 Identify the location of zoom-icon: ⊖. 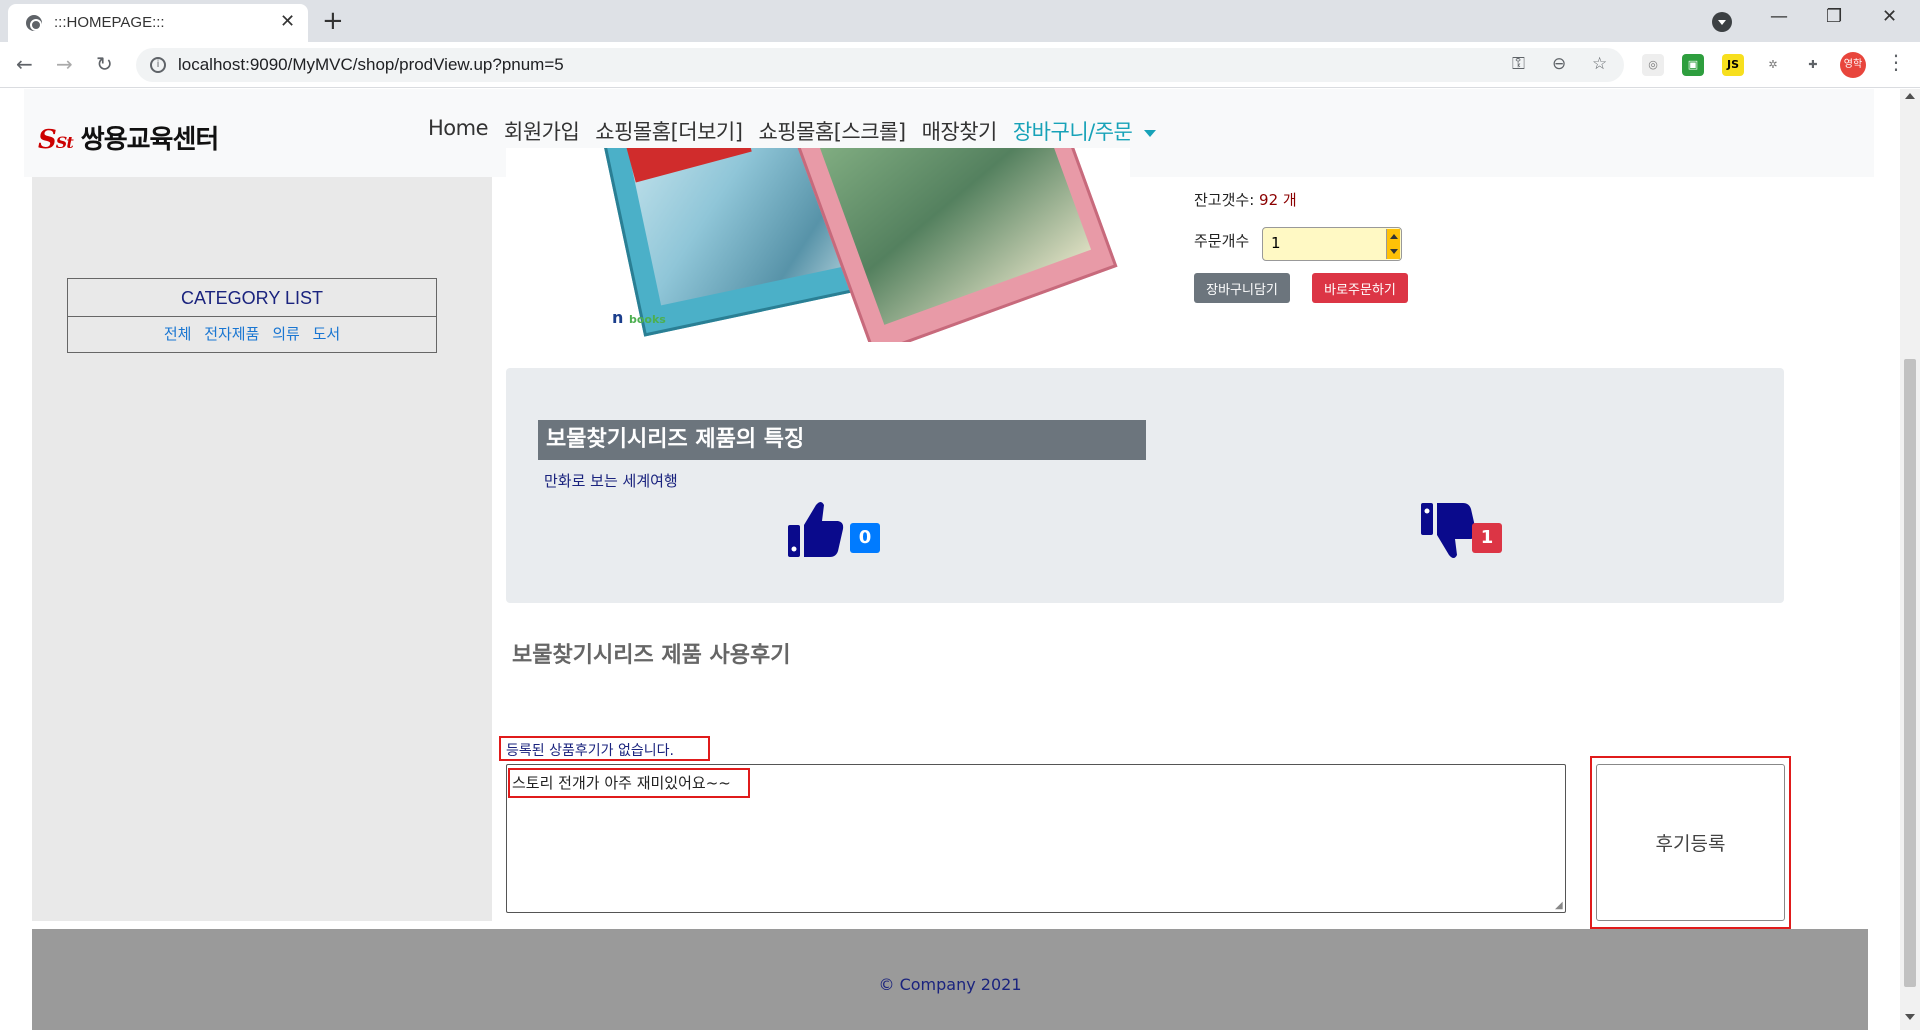
(1559, 64).